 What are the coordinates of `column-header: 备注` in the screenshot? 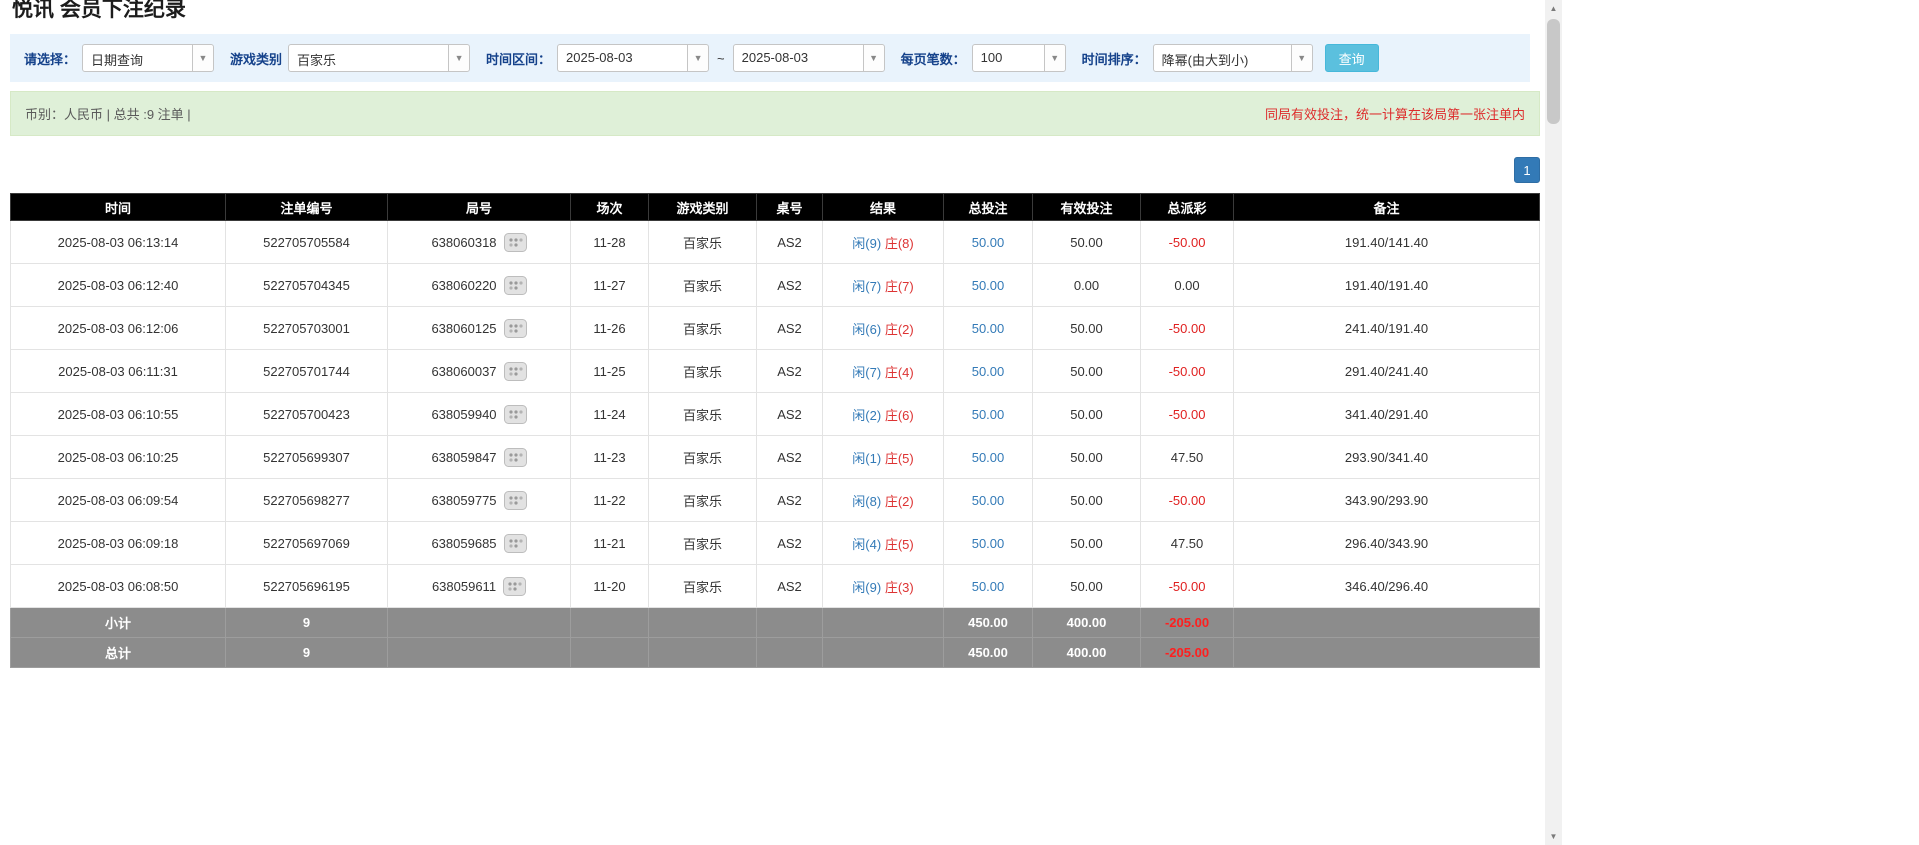 It's located at (1386, 207).